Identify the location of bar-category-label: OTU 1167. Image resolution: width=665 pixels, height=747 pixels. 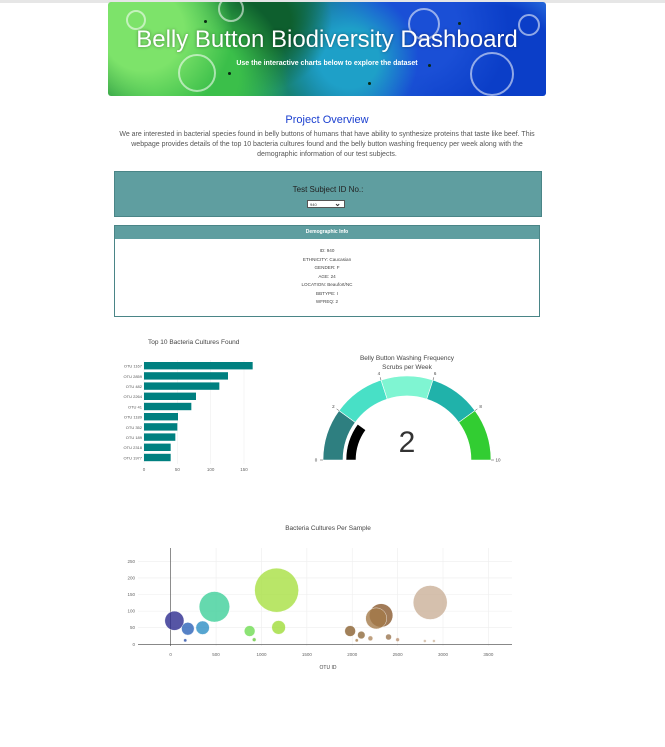
(133, 366).